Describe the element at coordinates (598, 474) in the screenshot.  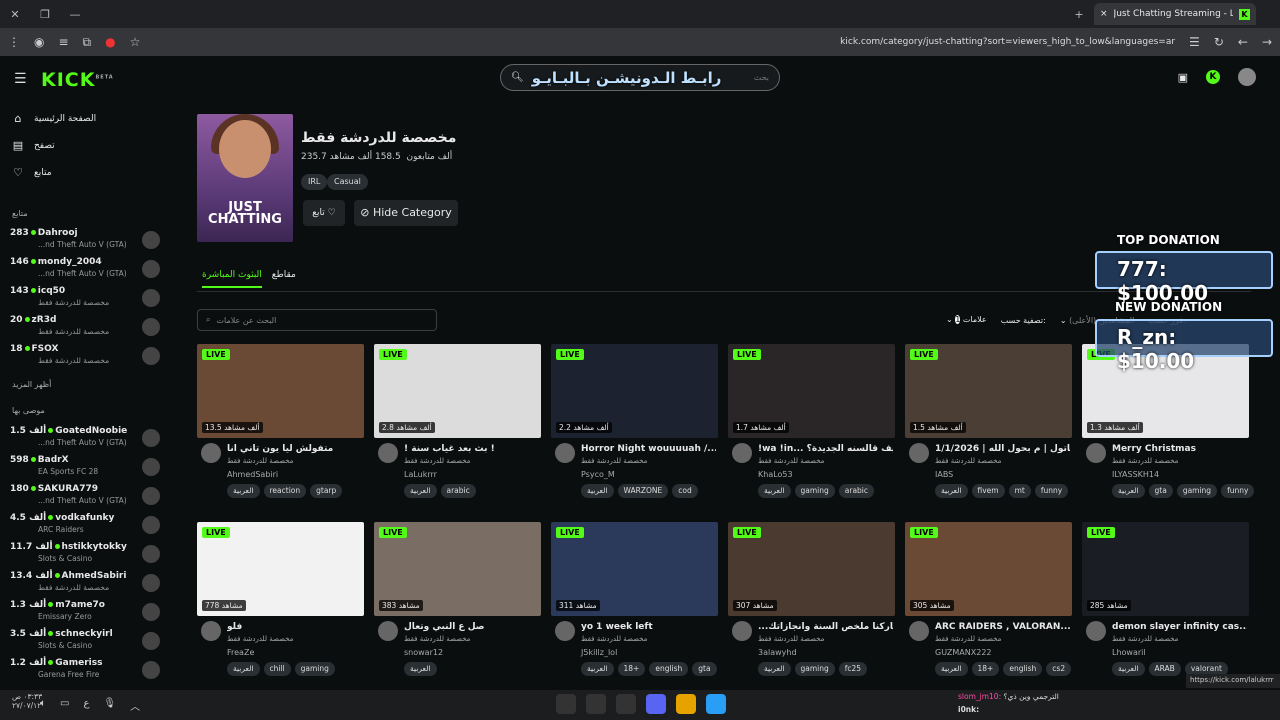
I see `streamer-name: Psyco_M` at that location.